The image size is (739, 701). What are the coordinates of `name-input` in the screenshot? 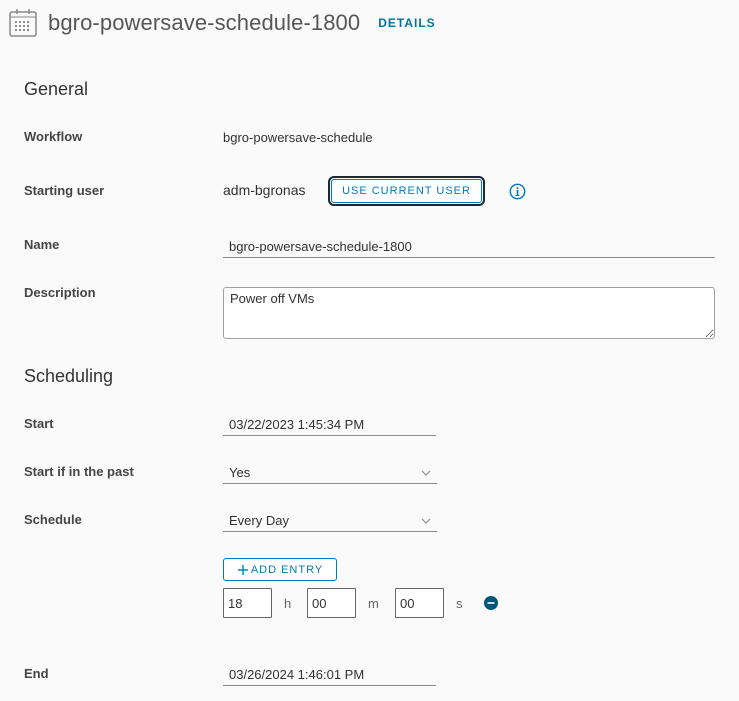 It's located at (469, 247).